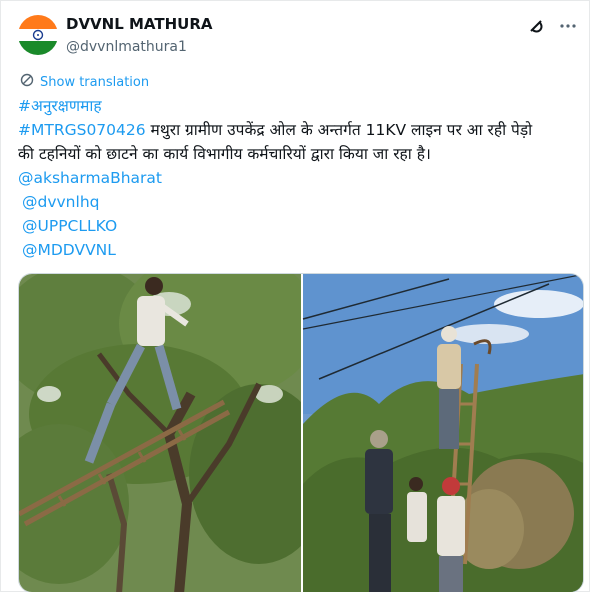 This screenshot has width=590, height=592. Describe the element at coordinates (82, 130) in the screenshot. I see `hashtag-link: #MTRGS070426` at that location.